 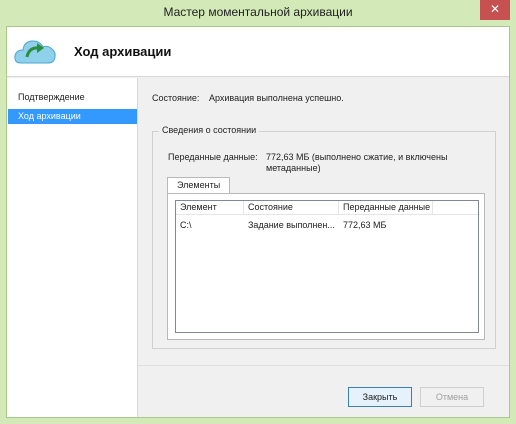 I want to click on cloud-backup-icon, so click(x=35, y=52).